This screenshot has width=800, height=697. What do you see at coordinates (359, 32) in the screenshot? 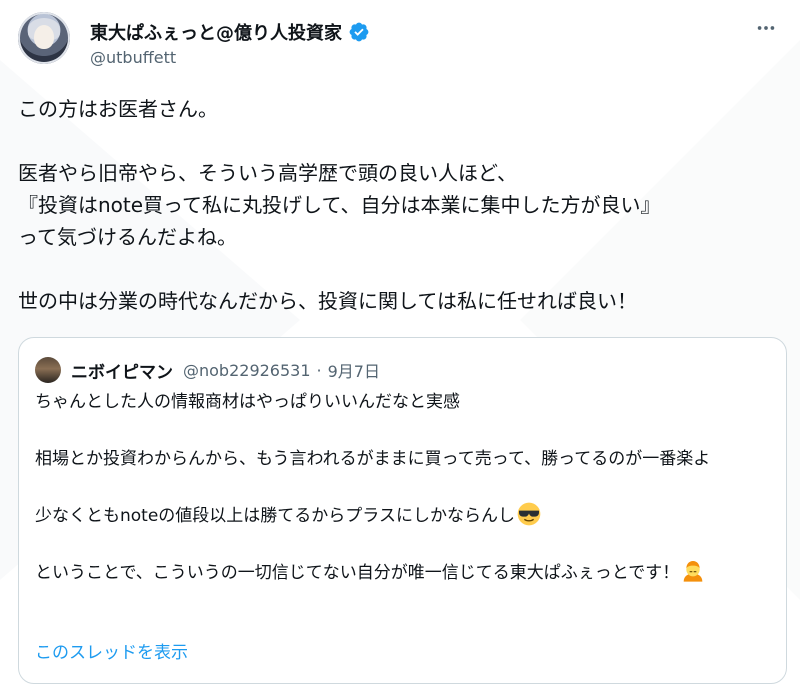
I see `verified-badge-icon` at bounding box center [359, 32].